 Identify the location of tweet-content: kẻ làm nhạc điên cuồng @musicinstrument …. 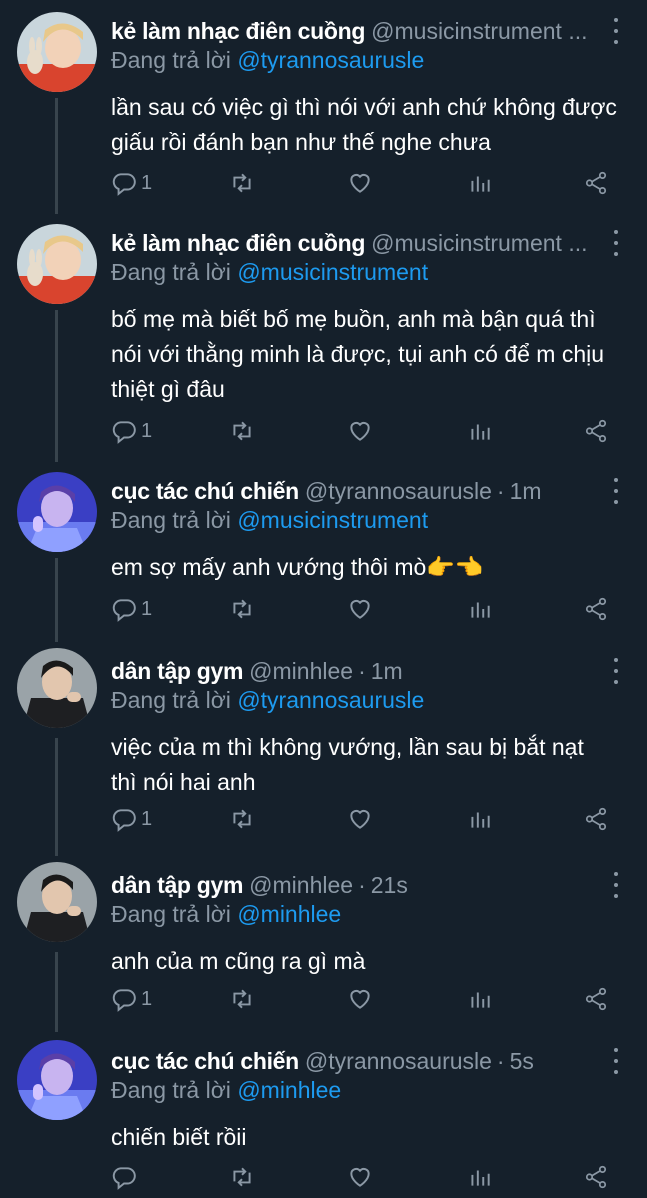
(371, 80).